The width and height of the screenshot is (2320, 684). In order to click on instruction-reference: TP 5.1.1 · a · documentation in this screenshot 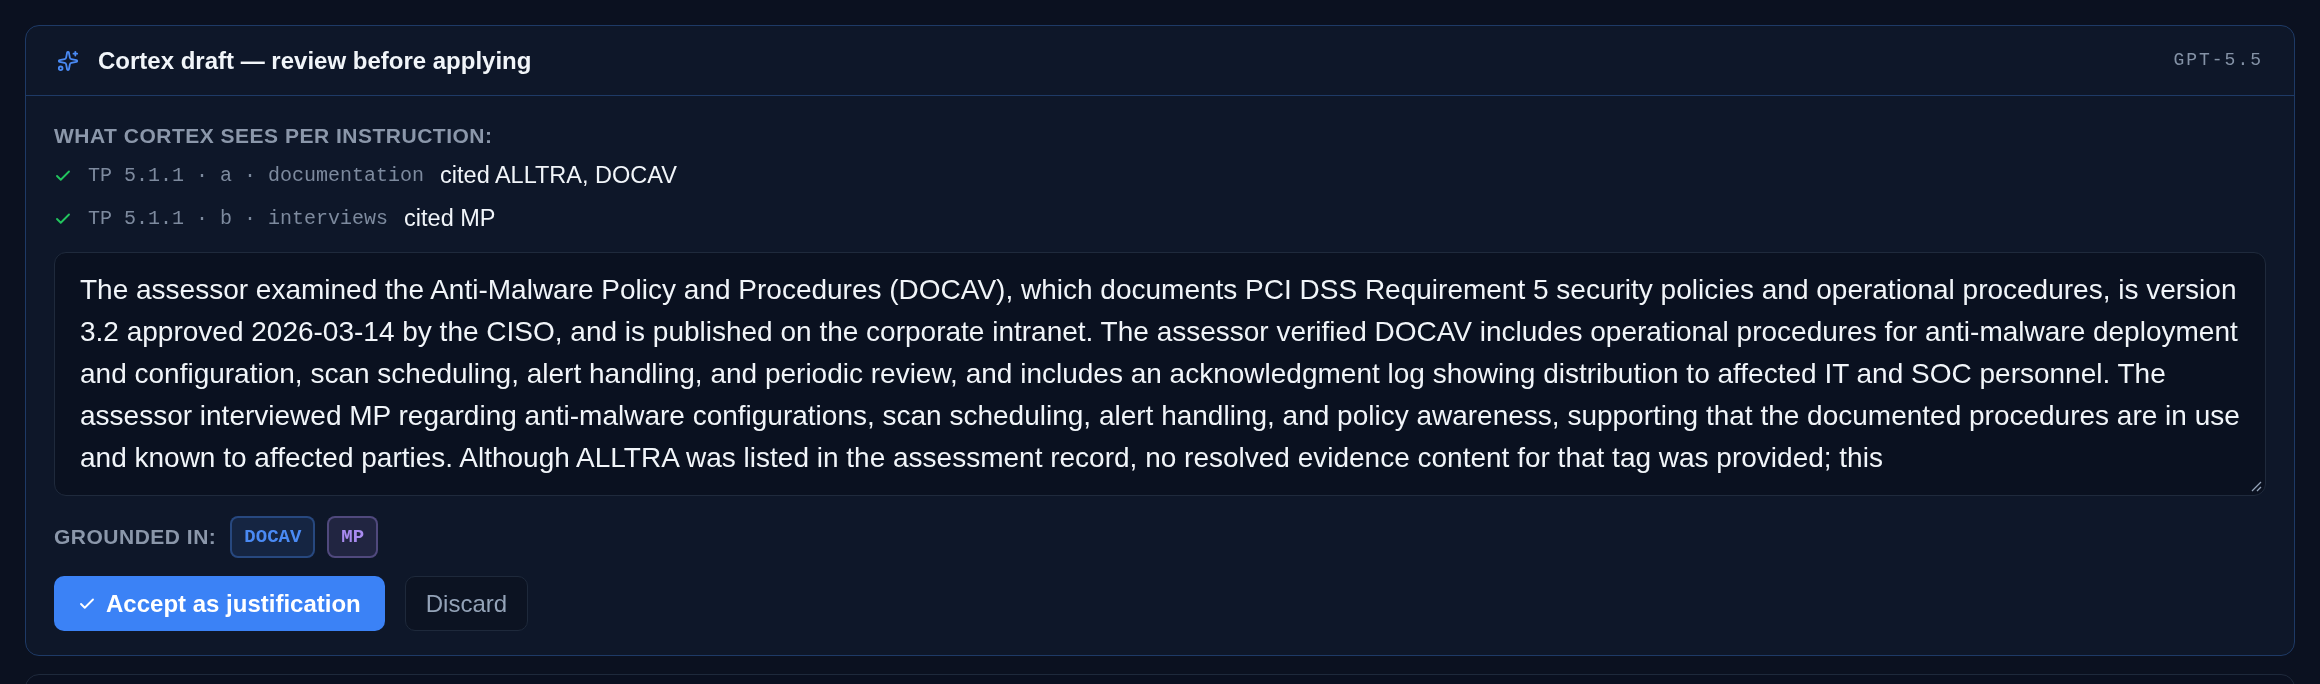, I will do `click(256, 176)`.